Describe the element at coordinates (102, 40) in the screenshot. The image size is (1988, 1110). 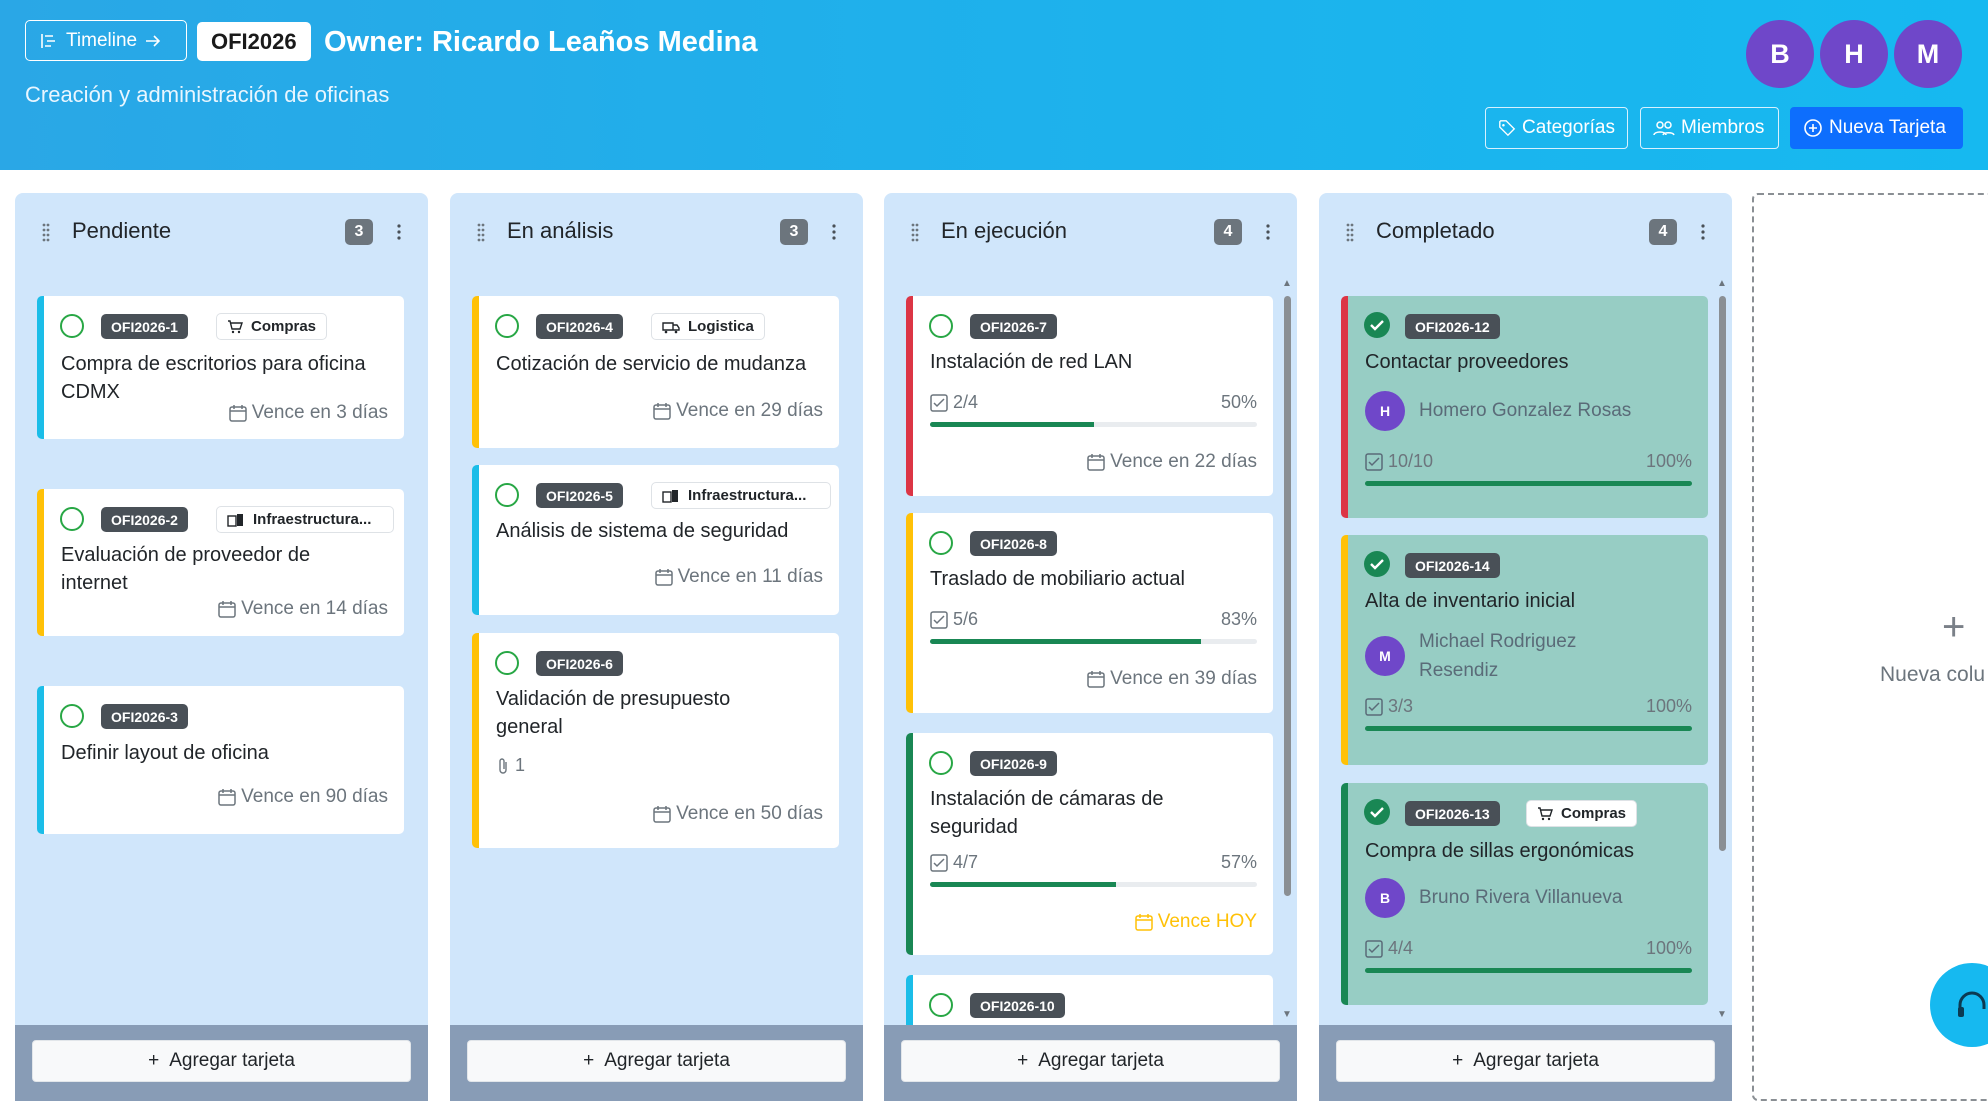
I see `timeline-label: Timeline` at that location.